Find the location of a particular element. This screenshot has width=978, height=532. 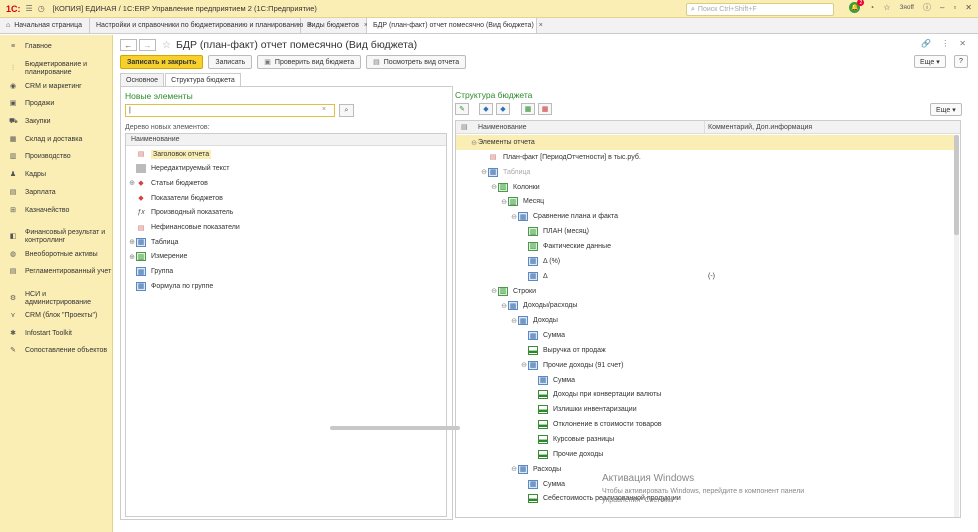

structure-row: ▥ Фактические данные is located at coordinates (705, 246).